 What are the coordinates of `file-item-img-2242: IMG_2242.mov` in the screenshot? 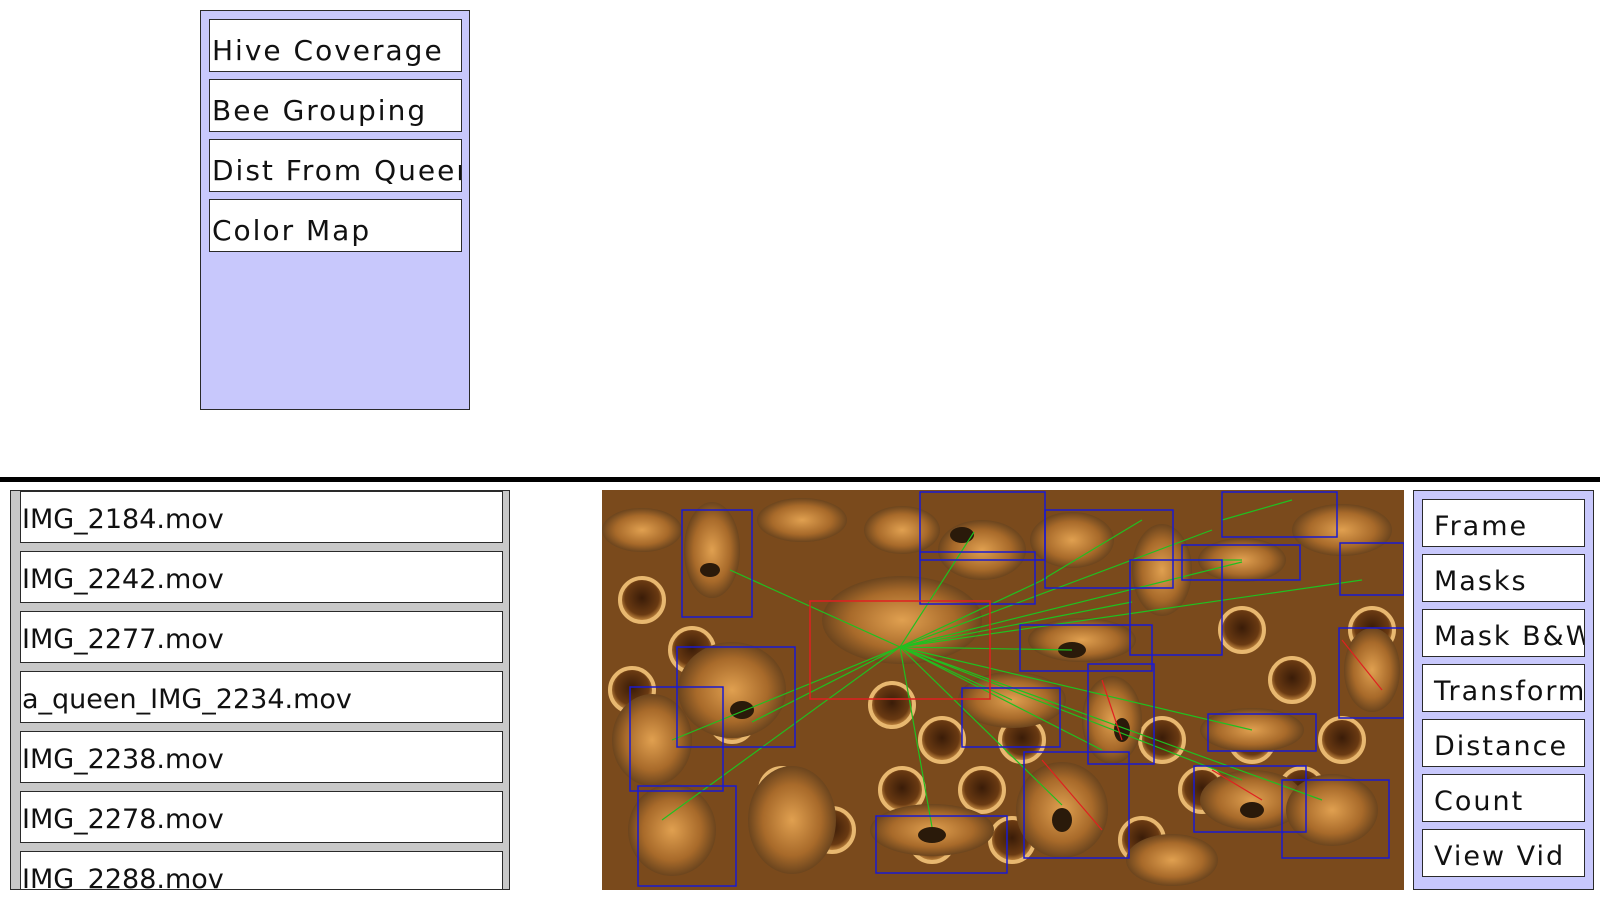 It's located at (261, 577).